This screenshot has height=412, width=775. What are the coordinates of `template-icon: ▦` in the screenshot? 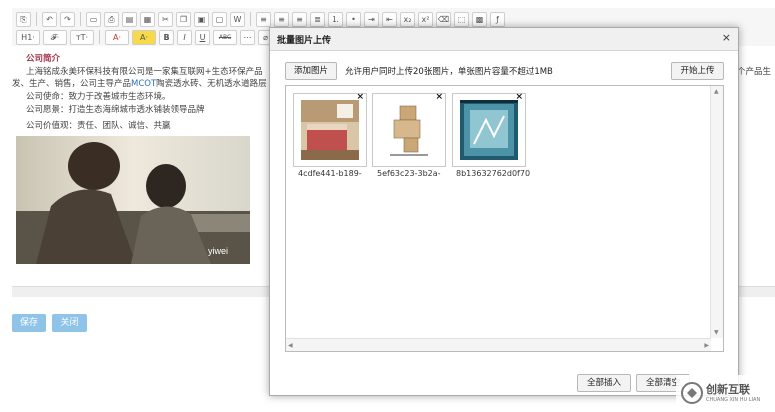 It's located at (147, 19).